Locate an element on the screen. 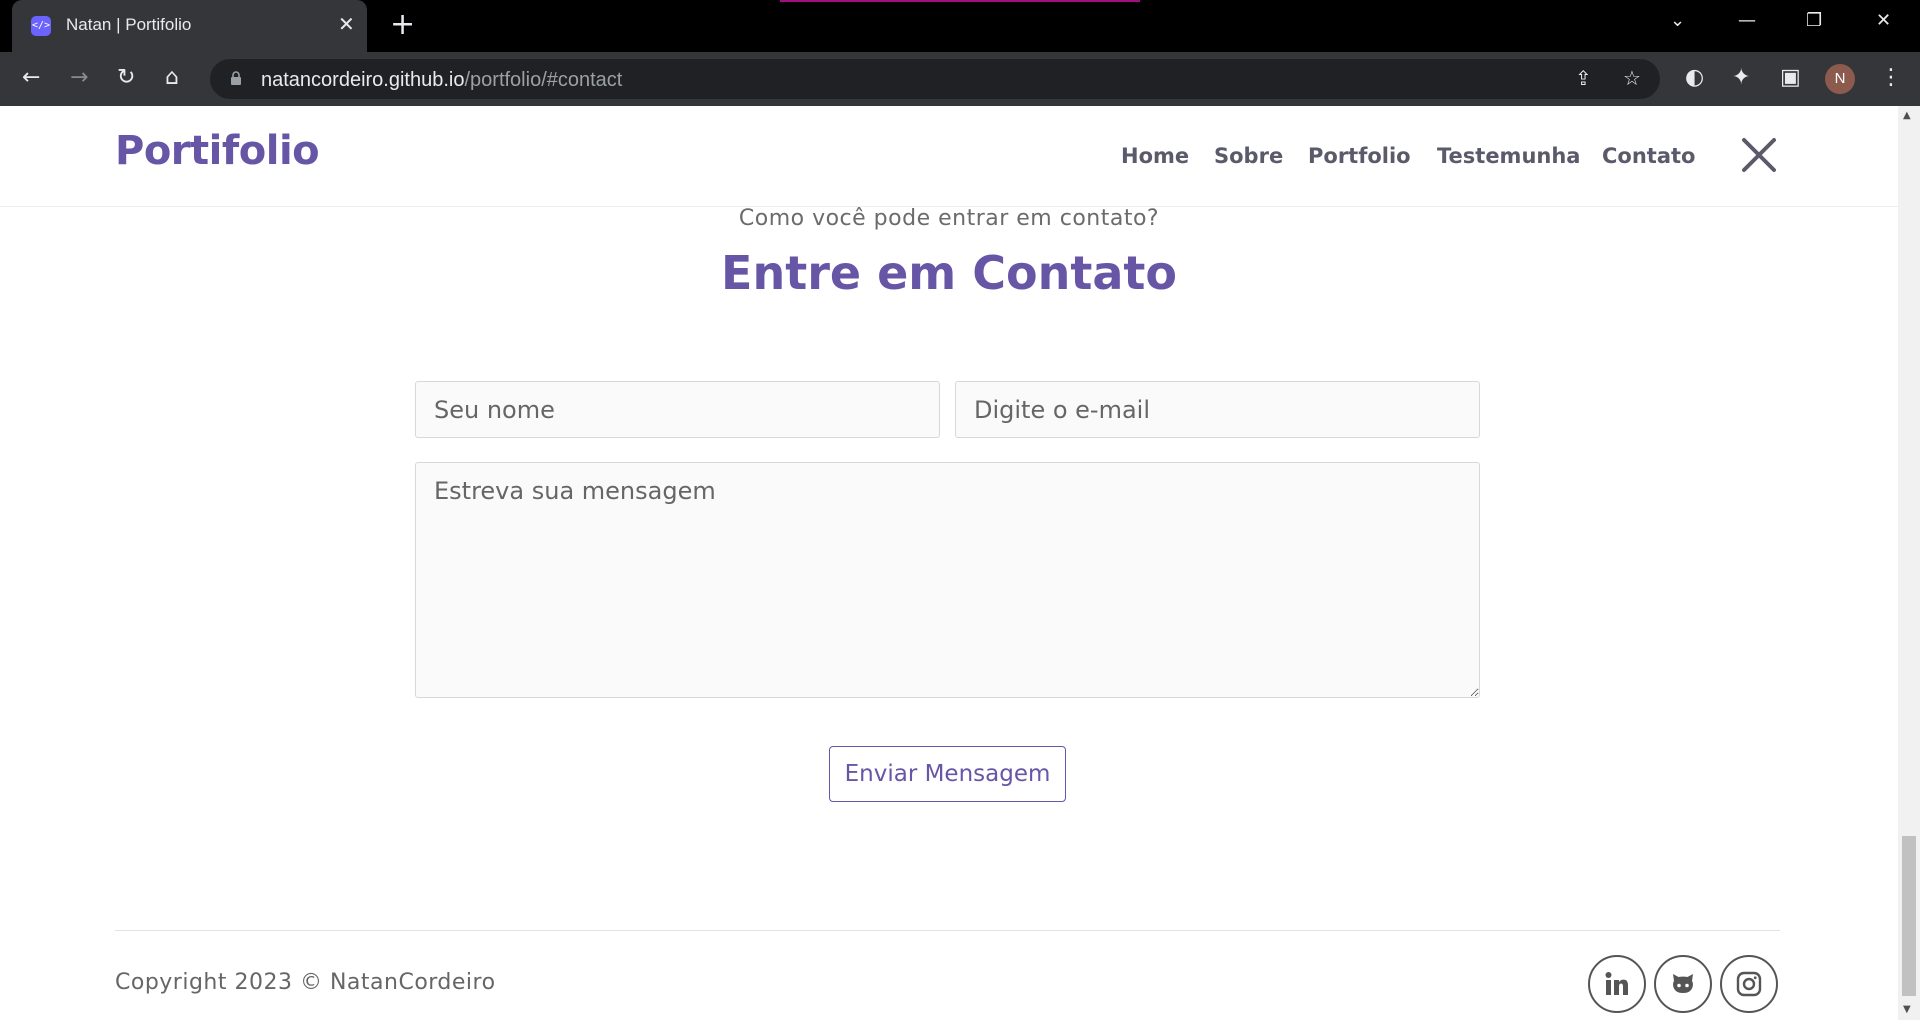 The width and height of the screenshot is (1920, 1020). scroll-up-icon: ▲ is located at coordinates (1907, 115).